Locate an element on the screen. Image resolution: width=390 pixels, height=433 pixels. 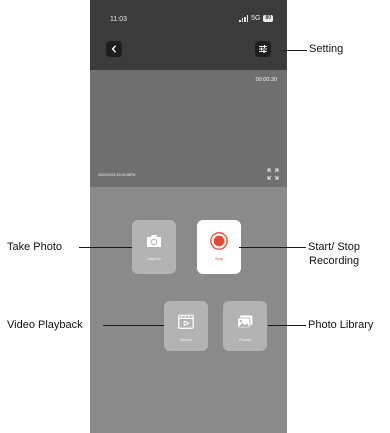
gallery-icon is located at coordinates (245, 322).